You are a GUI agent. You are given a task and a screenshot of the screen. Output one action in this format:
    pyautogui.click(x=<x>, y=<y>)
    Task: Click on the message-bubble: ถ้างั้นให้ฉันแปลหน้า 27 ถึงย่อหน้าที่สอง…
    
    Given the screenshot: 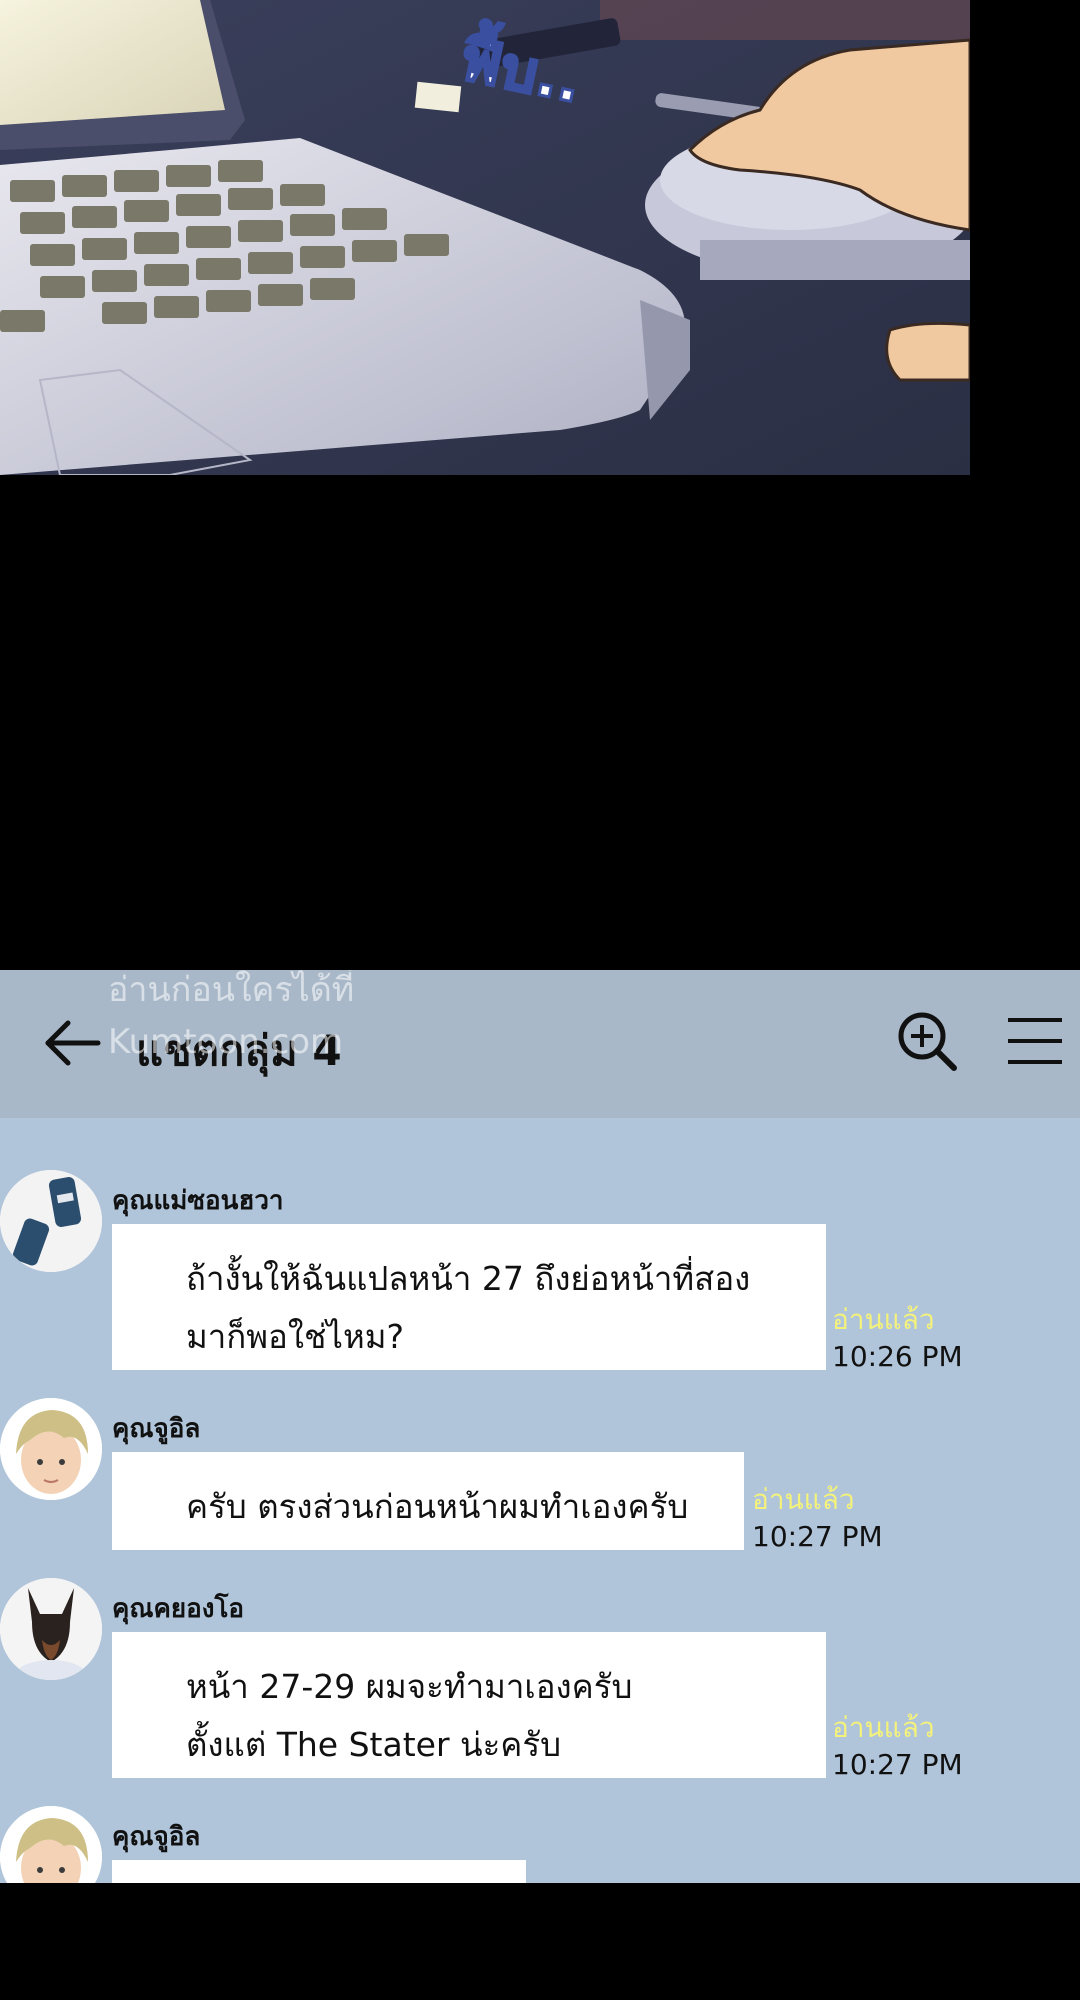 What is the action you would take?
    pyautogui.click(x=469, y=1297)
    